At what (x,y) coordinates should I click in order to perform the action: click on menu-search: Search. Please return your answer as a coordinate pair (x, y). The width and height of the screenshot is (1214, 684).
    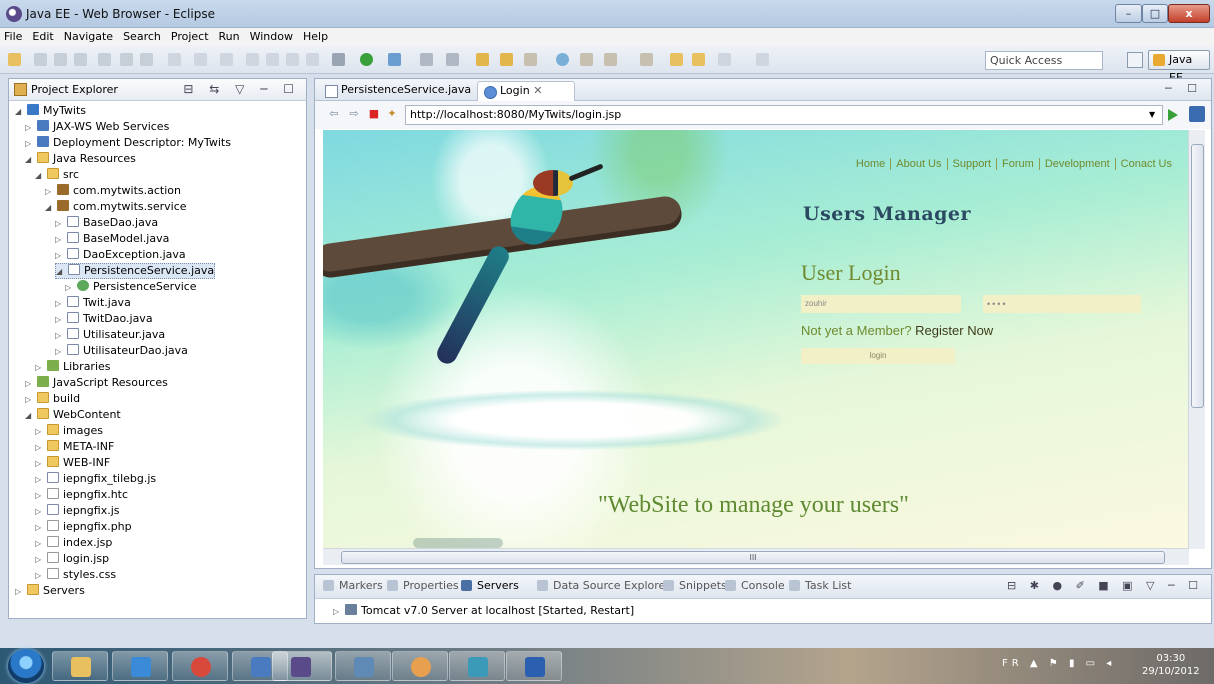
    Looking at the image, I should click on (142, 37).